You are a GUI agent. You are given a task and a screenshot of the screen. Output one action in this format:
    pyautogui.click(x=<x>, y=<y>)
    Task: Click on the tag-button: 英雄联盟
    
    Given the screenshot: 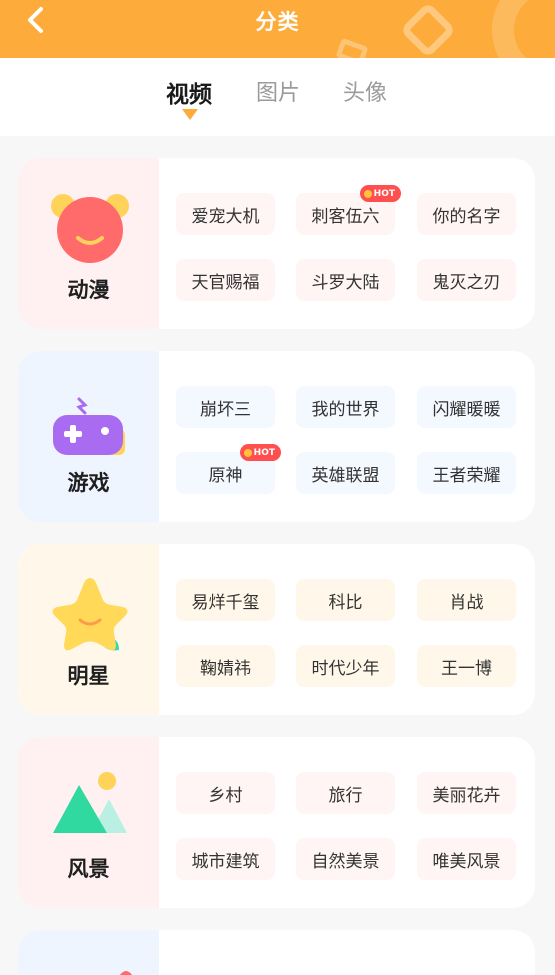 What is the action you would take?
    pyautogui.click(x=345, y=473)
    